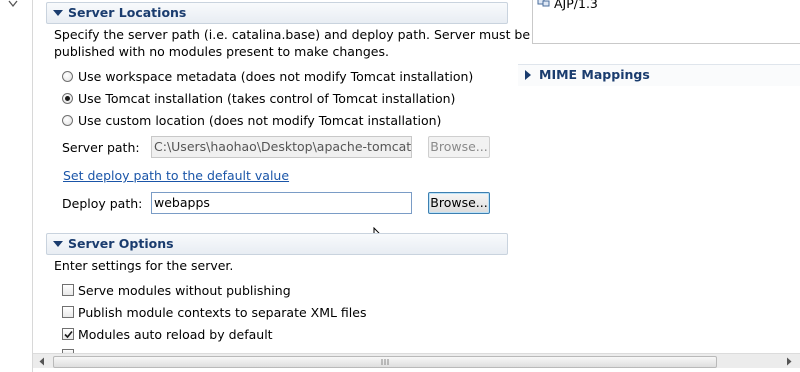 Image resolution: width=800 pixels, height=372 pixels. Describe the element at coordinates (121, 243) in the screenshot. I see `server-options-title: Server Options` at that location.